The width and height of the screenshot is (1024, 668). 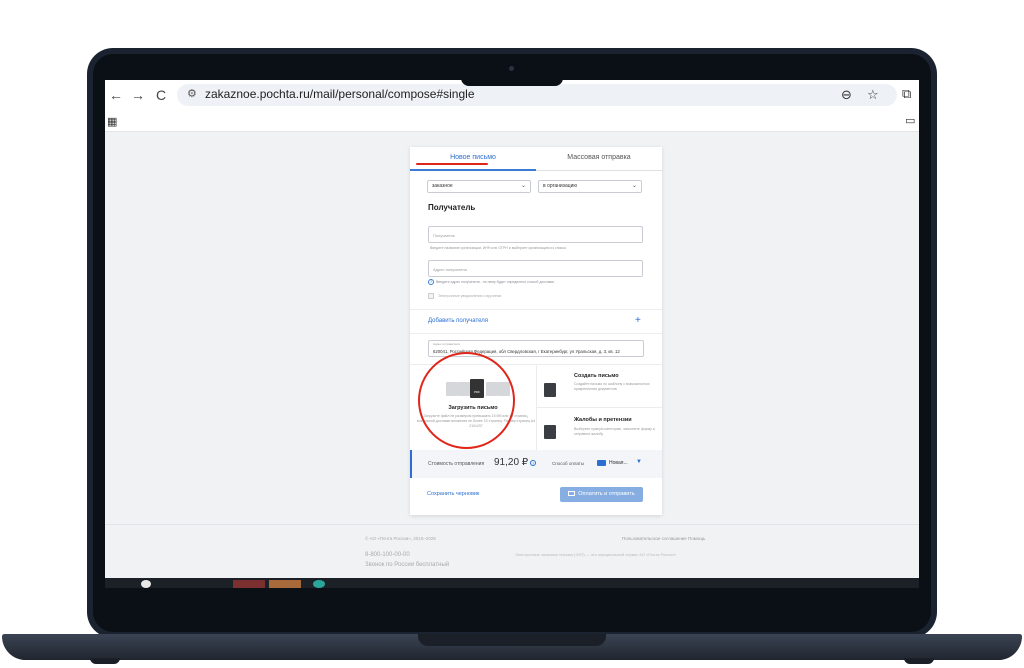 What do you see at coordinates (511, 462) in the screenshot?
I see `cost-value: 91,20 ₽` at bounding box center [511, 462].